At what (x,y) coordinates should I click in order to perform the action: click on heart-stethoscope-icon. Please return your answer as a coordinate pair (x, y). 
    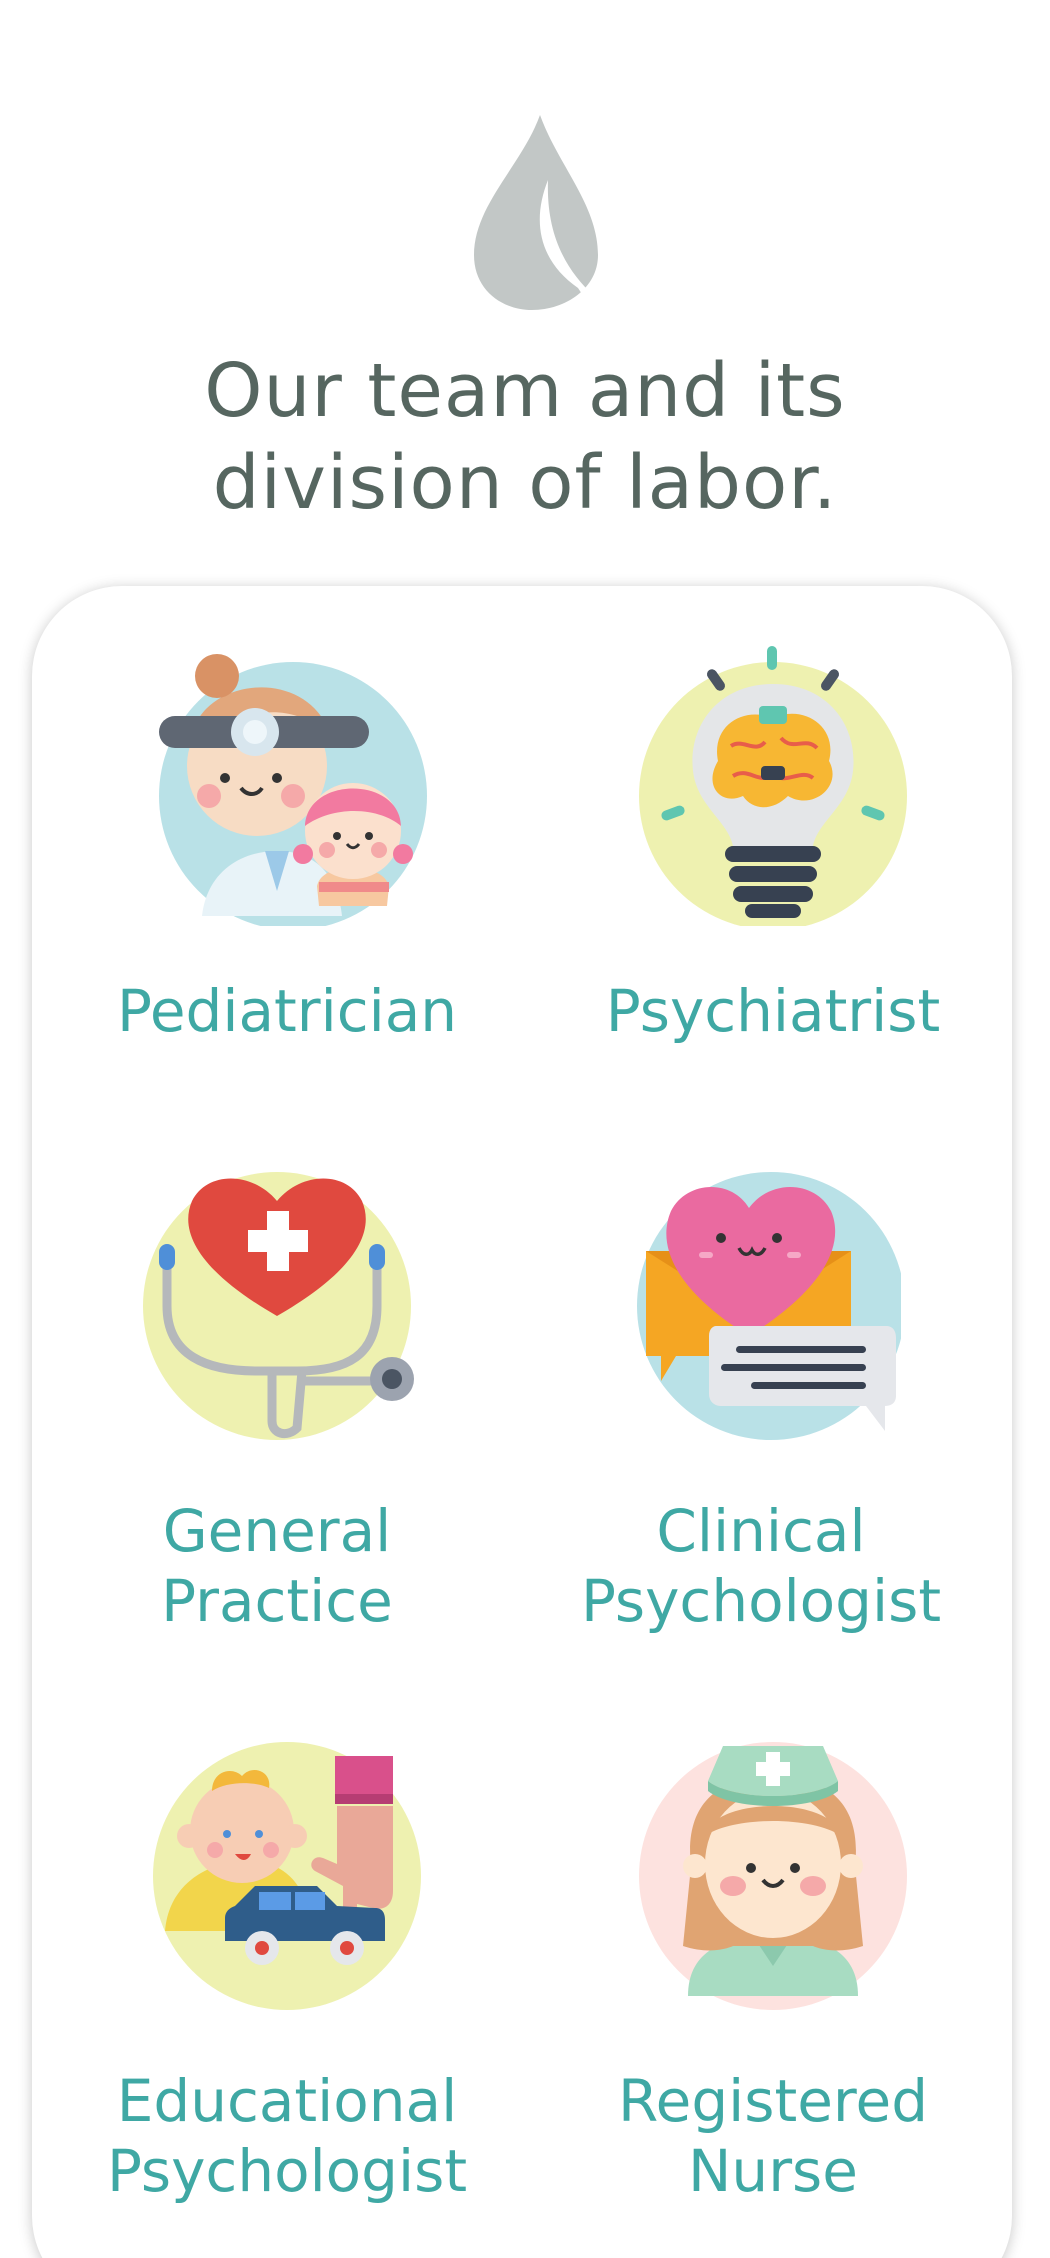
    Looking at the image, I should click on (278, 1306).